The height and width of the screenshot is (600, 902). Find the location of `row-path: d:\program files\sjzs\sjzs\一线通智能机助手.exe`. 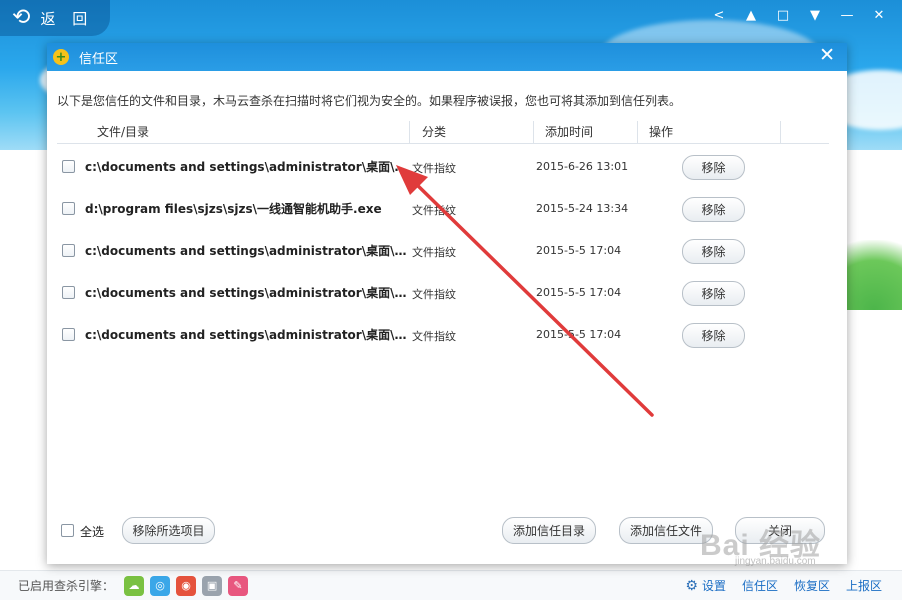

row-path: d:\program files\sjzs\sjzs\一线通智能机助手.exe is located at coordinates (233, 209).